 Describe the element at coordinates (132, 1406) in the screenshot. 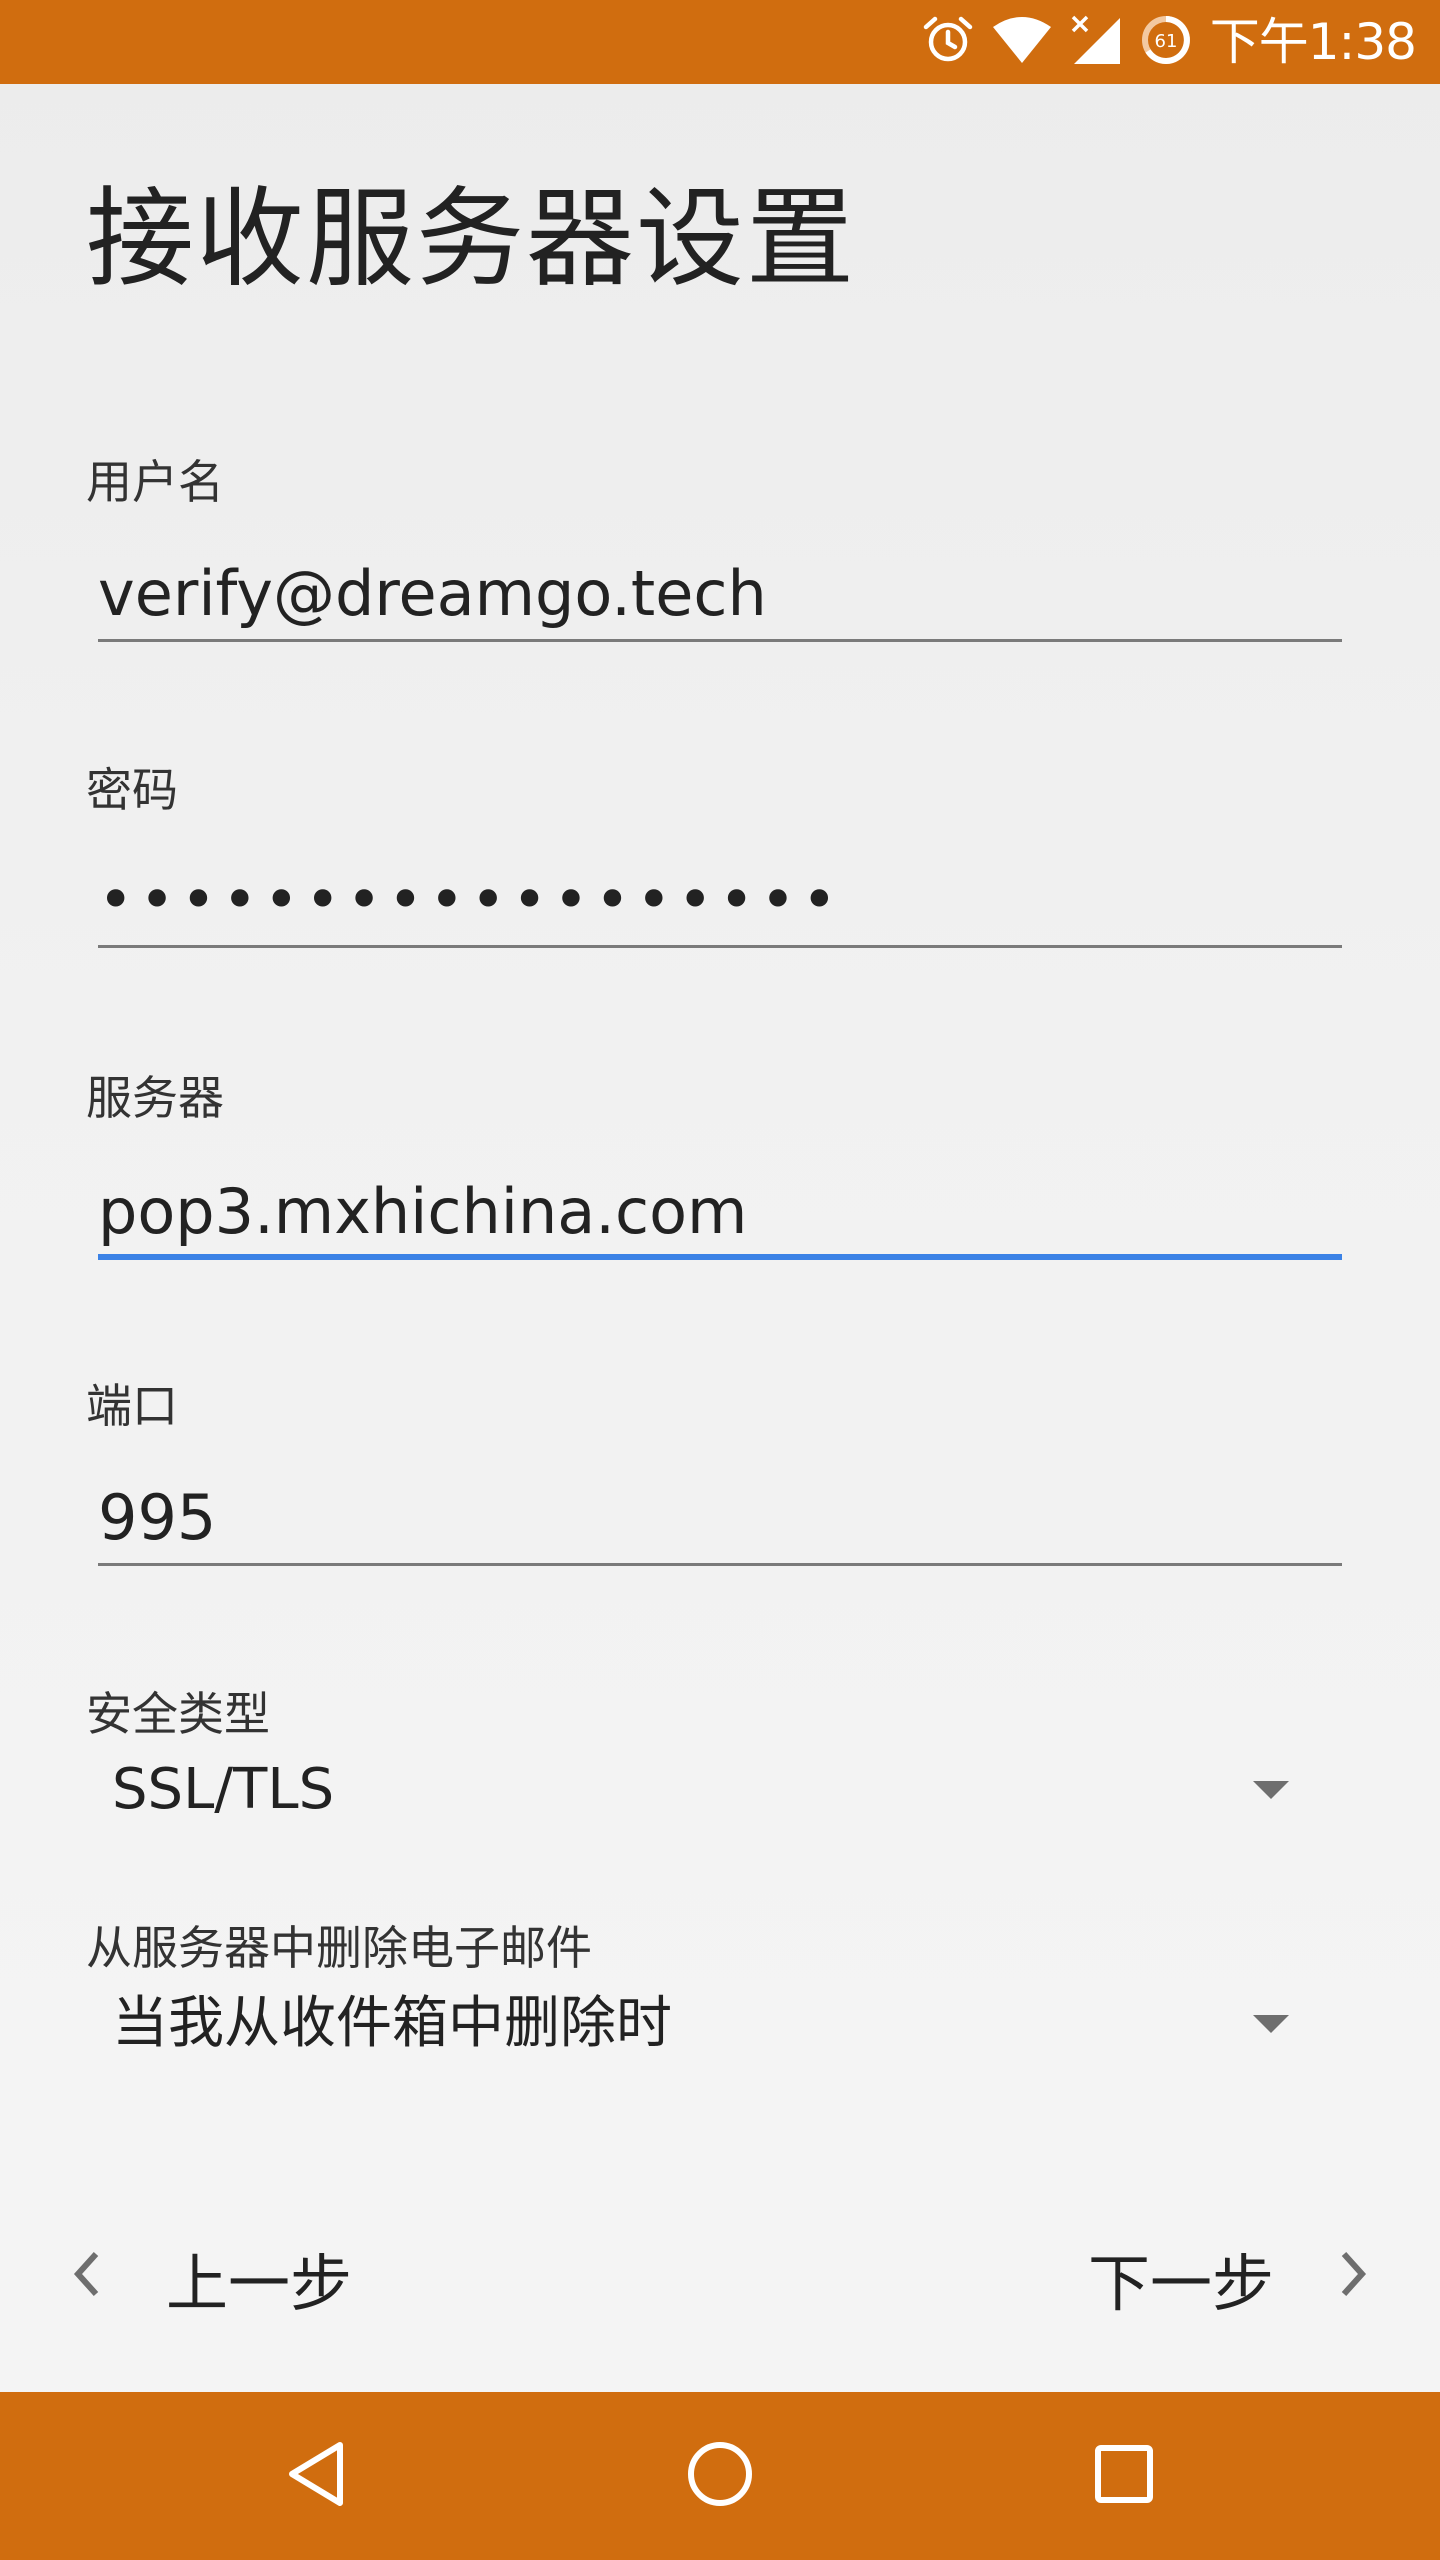

I see `port-label: 端口` at that location.